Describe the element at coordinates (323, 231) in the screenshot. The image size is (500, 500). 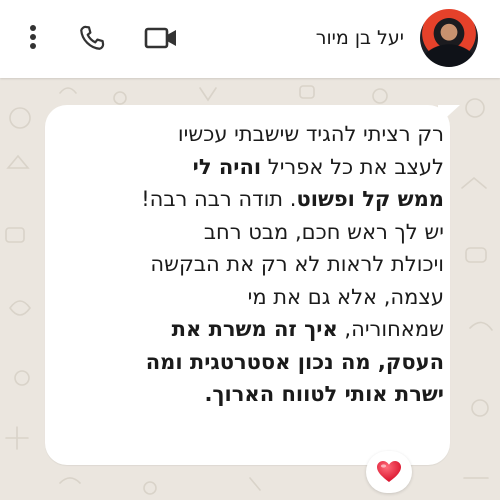
I see `message-segment: יש לך ראש חכם, מבט רחב` at that location.